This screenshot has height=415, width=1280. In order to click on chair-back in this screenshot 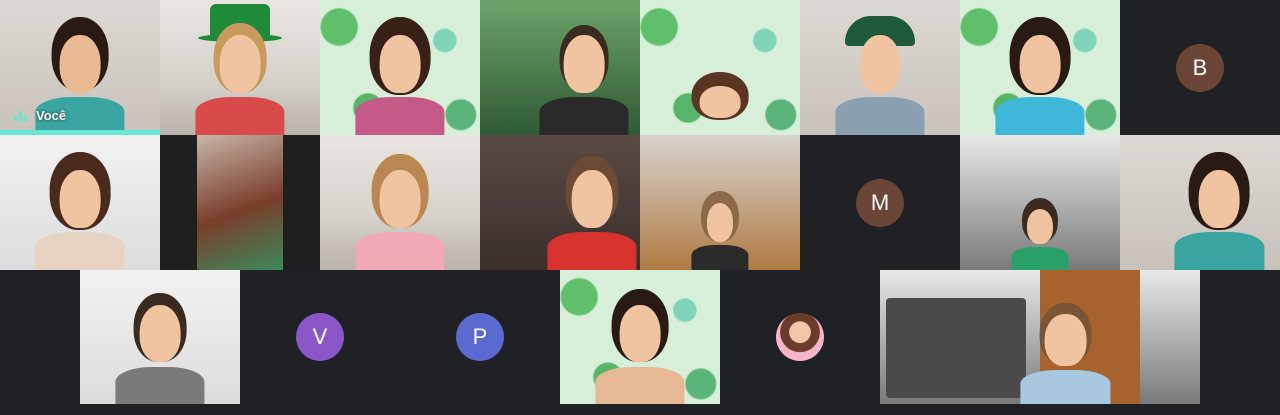, I will do `click(956, 348)`.